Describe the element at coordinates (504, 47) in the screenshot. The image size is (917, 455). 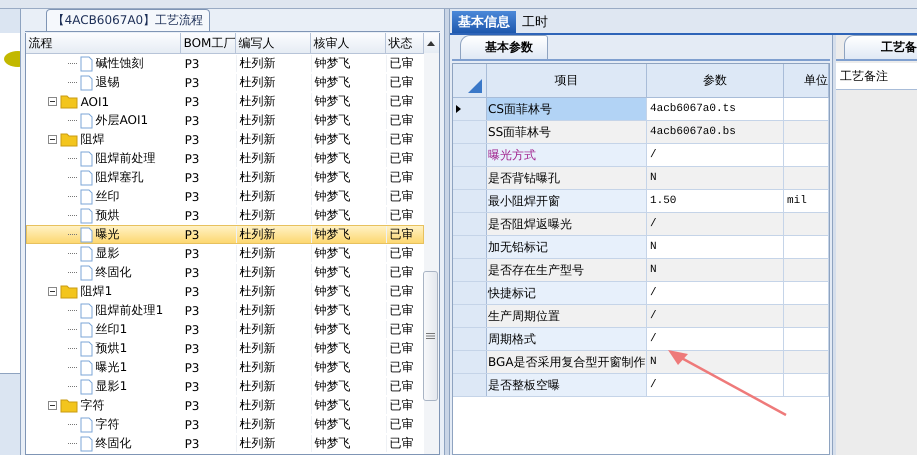
I see `sub-tab: 基本参数` at that location.